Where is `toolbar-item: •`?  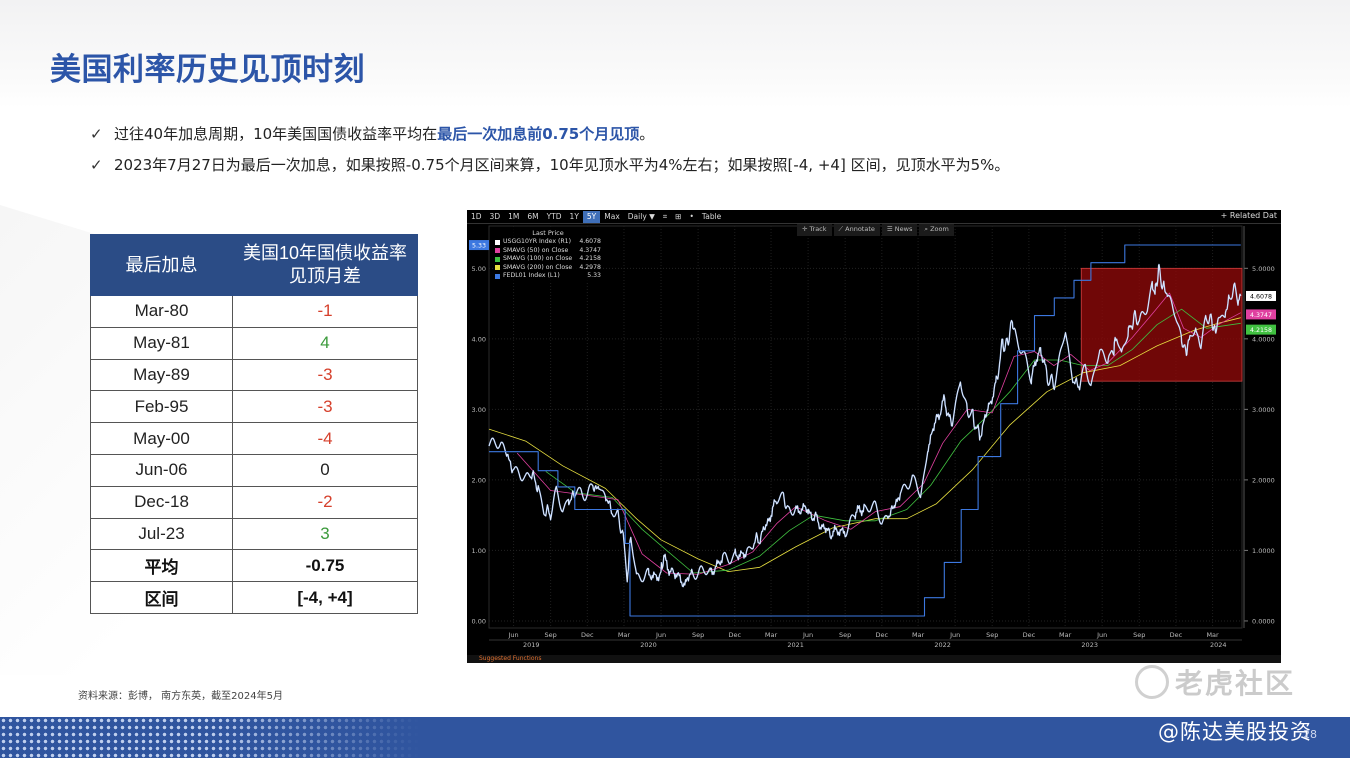
toolbar-item: • is located at coordinates (691, 217).